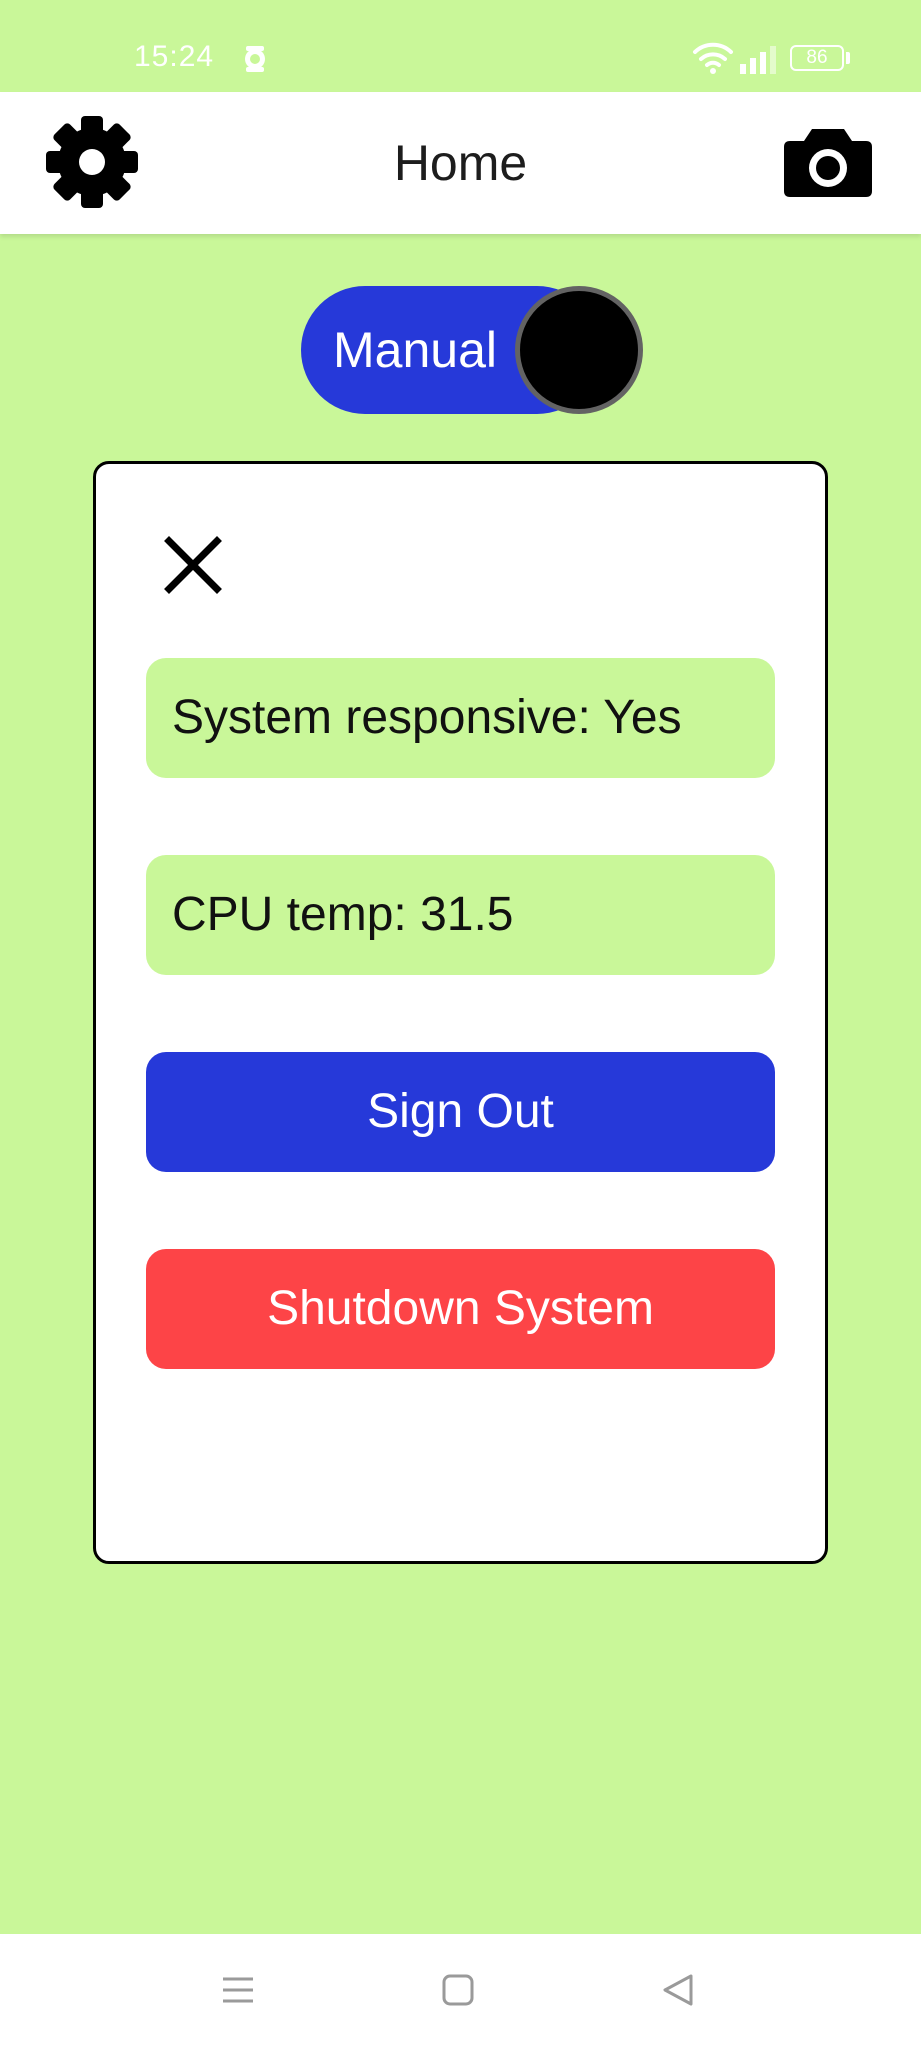  I want to click on close-button, so click(193, 565).